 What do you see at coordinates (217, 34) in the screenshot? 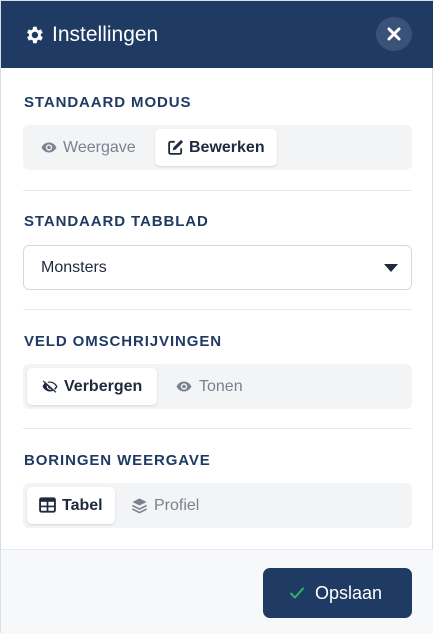
I see `dialog-header: Instellingen` at bounding box center [217, 34].